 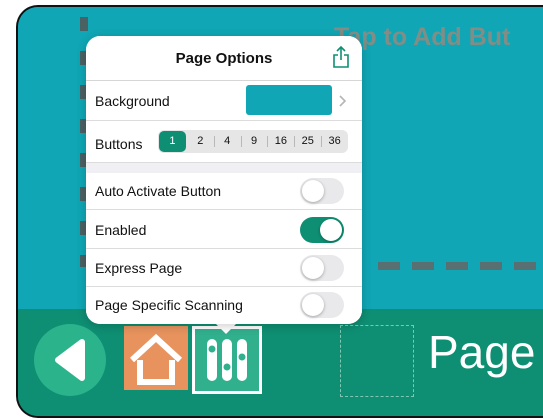 What do you see at coordinates (224, 168) in the screenshot?
I see `section-separator` at bounding box center [224, 168].